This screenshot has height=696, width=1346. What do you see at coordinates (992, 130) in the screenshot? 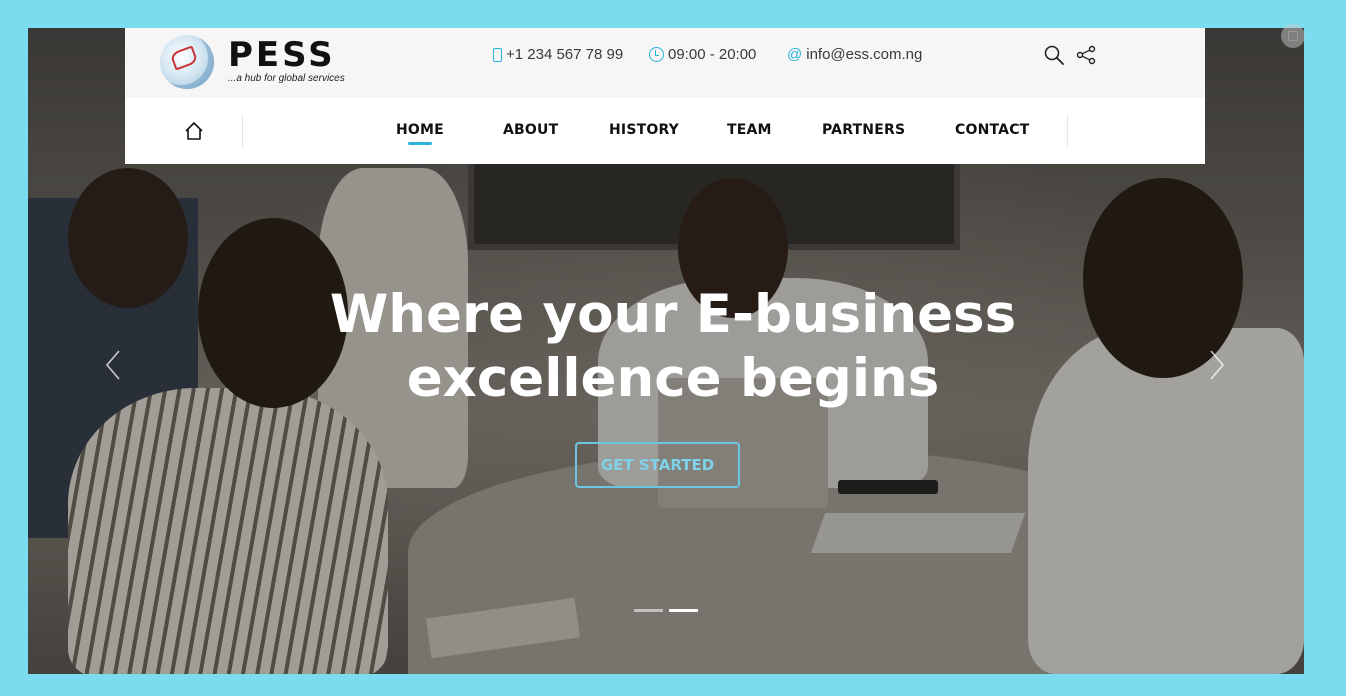
I see `nav-item-contact: CONTACT` at bounding box center [992, 130].